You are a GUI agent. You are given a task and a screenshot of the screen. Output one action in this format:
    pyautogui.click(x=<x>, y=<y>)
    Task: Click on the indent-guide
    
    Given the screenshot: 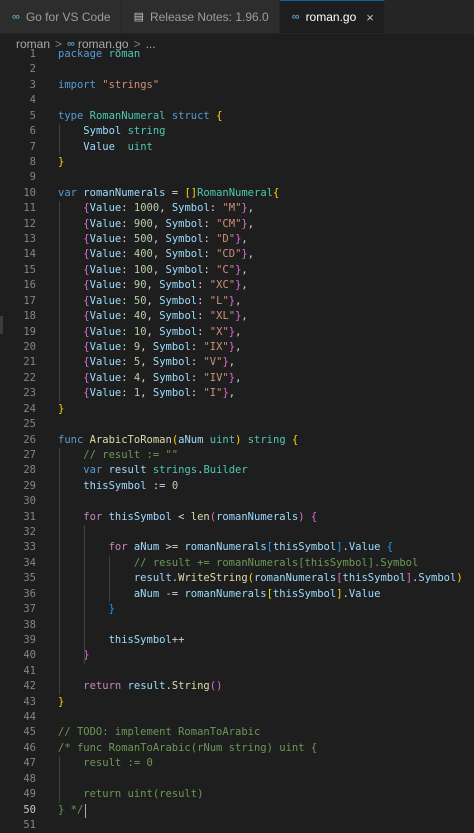 What is the action you would take?
    pyautogui.click(x=110, y=579)
    